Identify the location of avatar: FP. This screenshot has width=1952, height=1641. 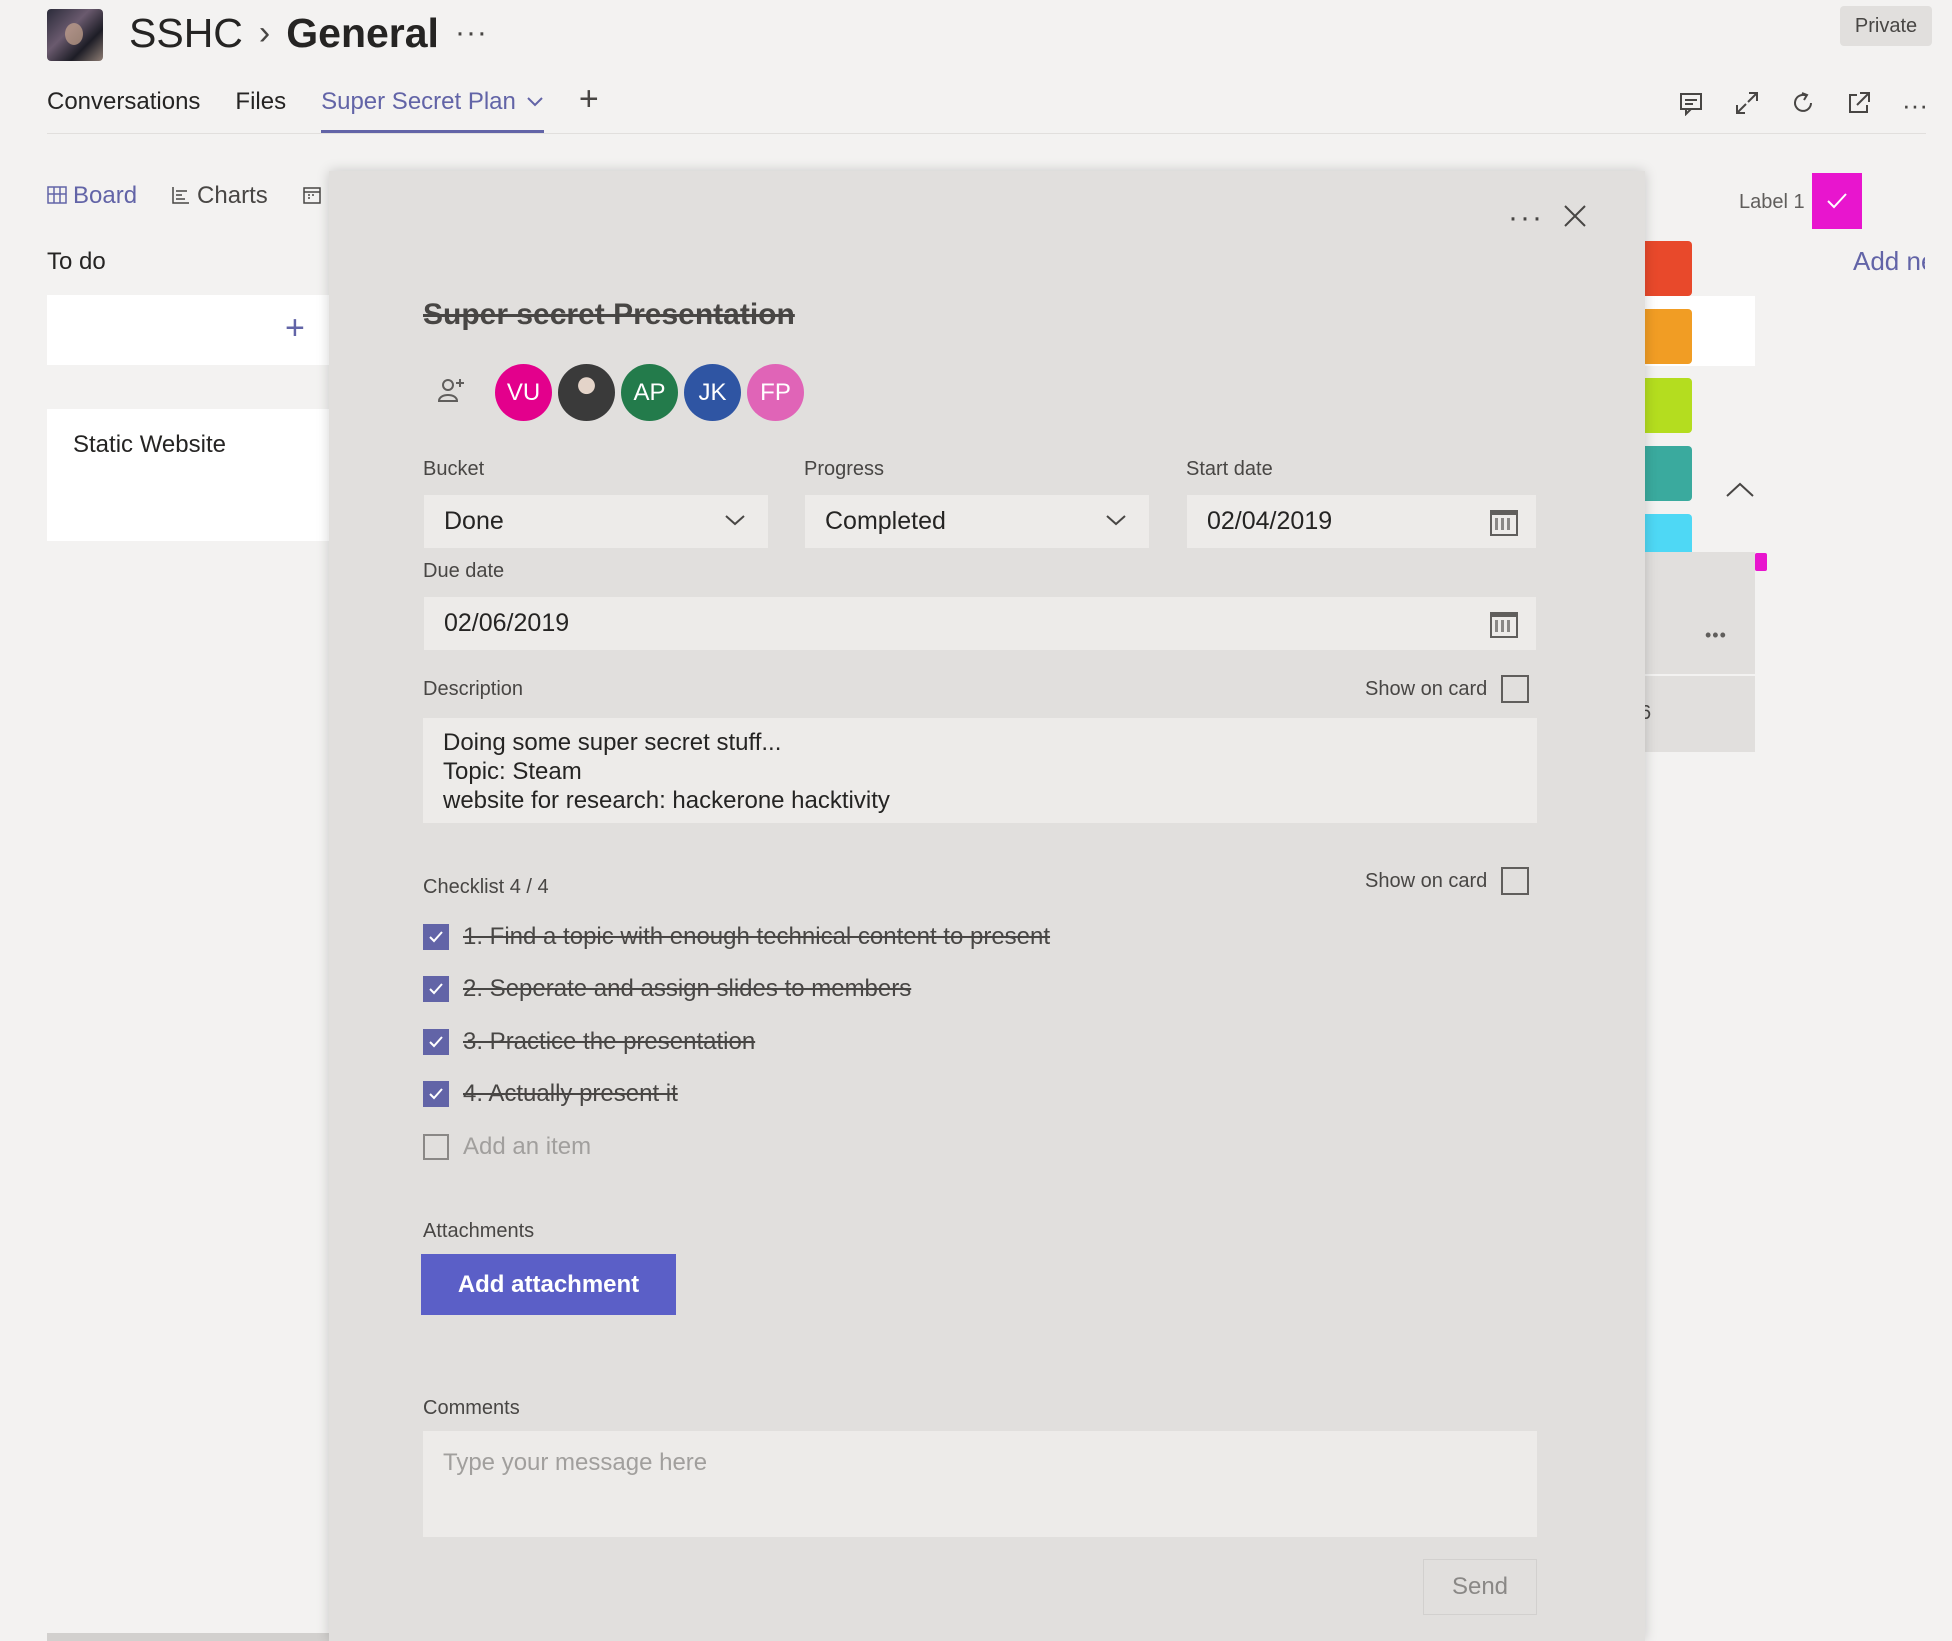
(775, 392).